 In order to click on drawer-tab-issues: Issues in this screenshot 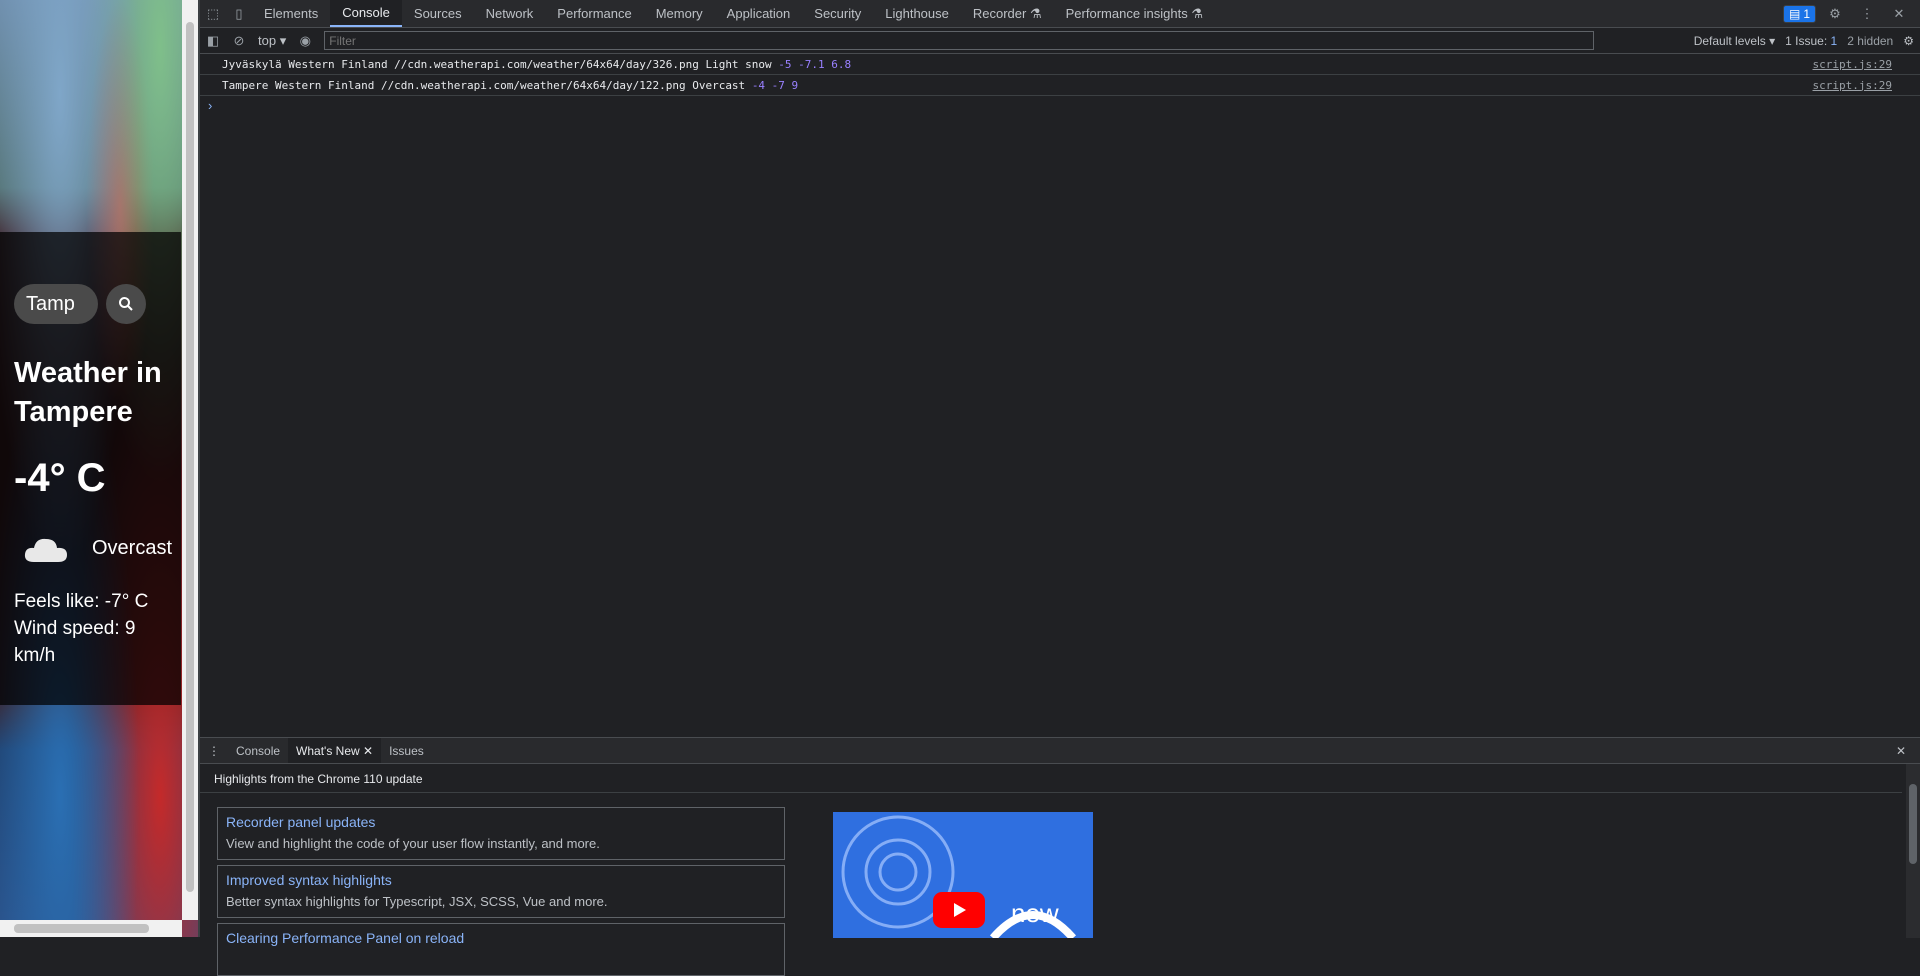, I will do `click(406, 750)`.